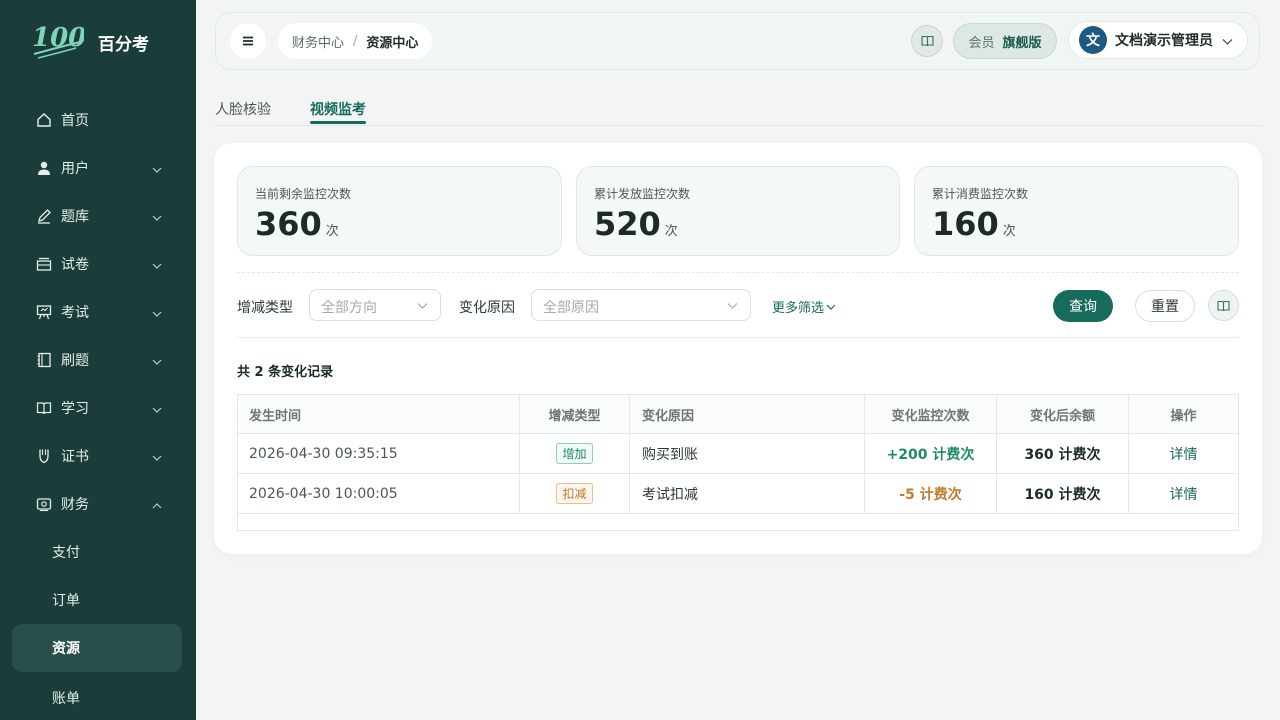  Describe the element at coordinates (737, 41) in the screenshot. I see `top-bar: 财务中心 / 资源中心 会员 旗舰版 文 文档演示管理员` at that location.